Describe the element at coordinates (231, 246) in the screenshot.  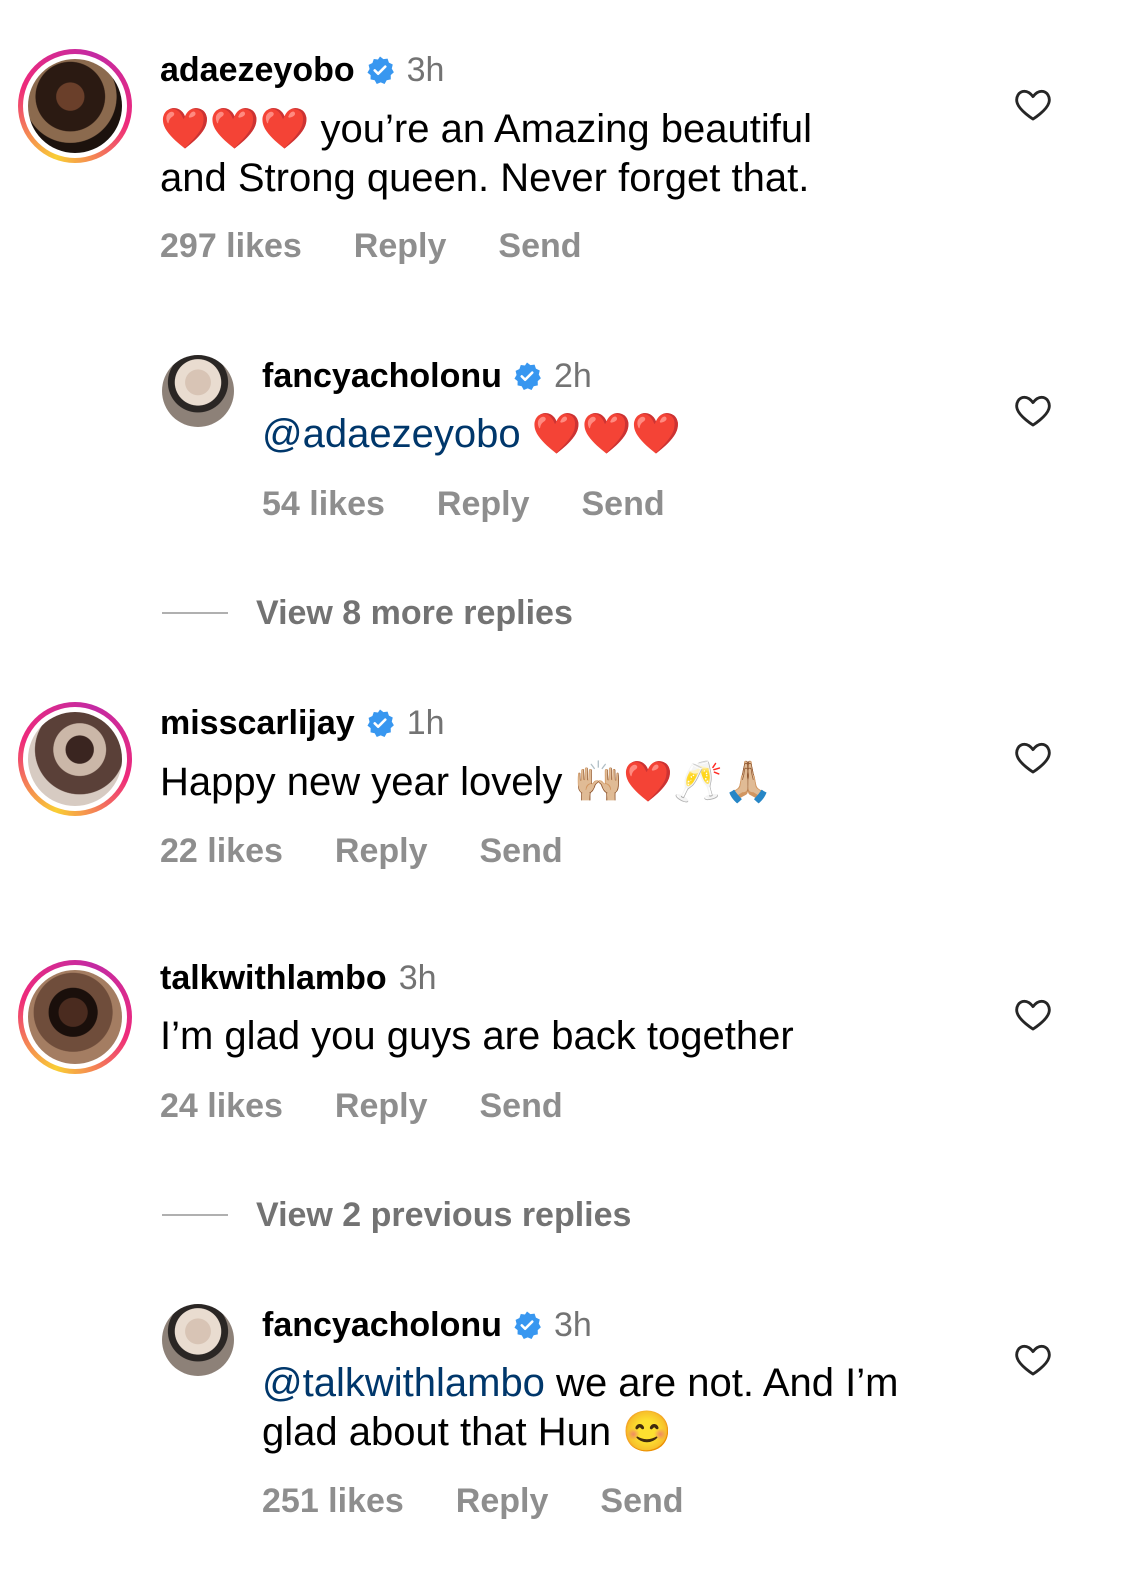
I see `likes-count: 297 likes` at that location.